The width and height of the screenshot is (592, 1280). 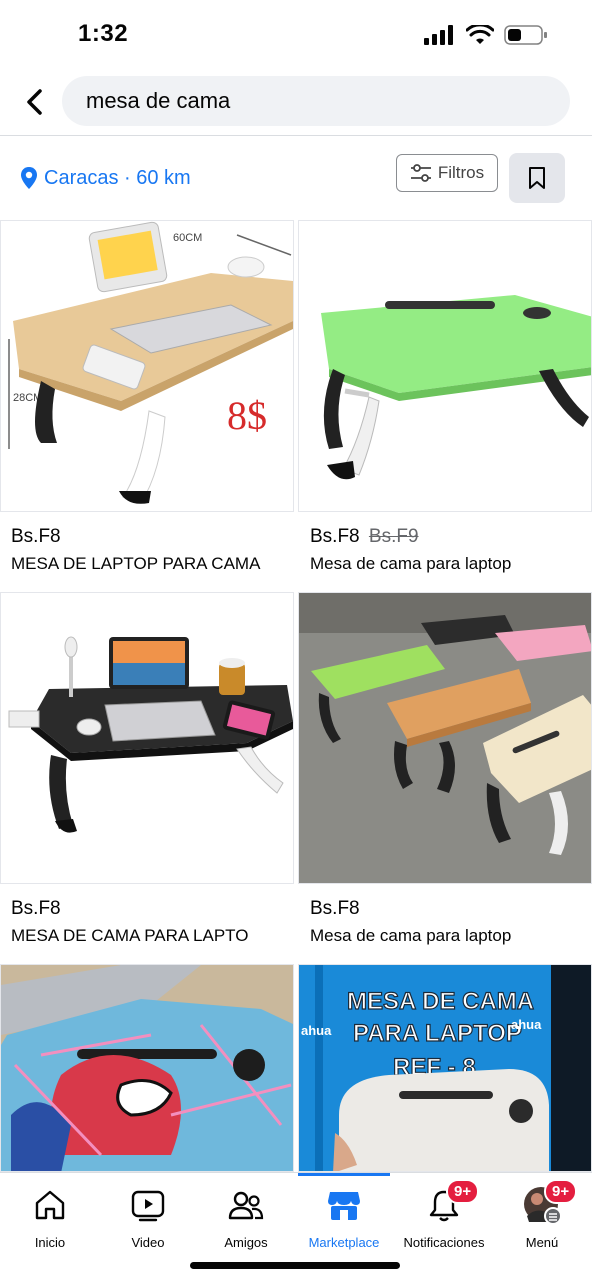 I want to click on listing-title: MESA DE CAMA PARA LAPTO, so click(x=130, y=935).